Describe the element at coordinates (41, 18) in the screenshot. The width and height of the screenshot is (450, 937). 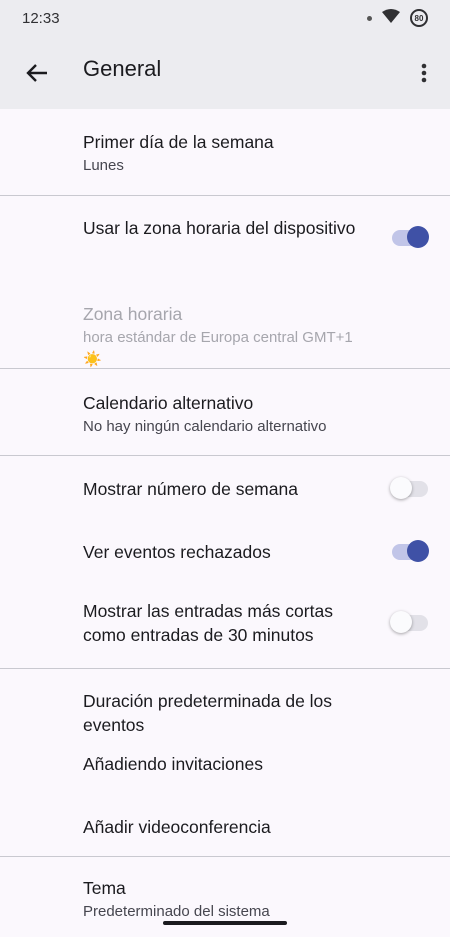
I see `status-time: 12:33` at that location.